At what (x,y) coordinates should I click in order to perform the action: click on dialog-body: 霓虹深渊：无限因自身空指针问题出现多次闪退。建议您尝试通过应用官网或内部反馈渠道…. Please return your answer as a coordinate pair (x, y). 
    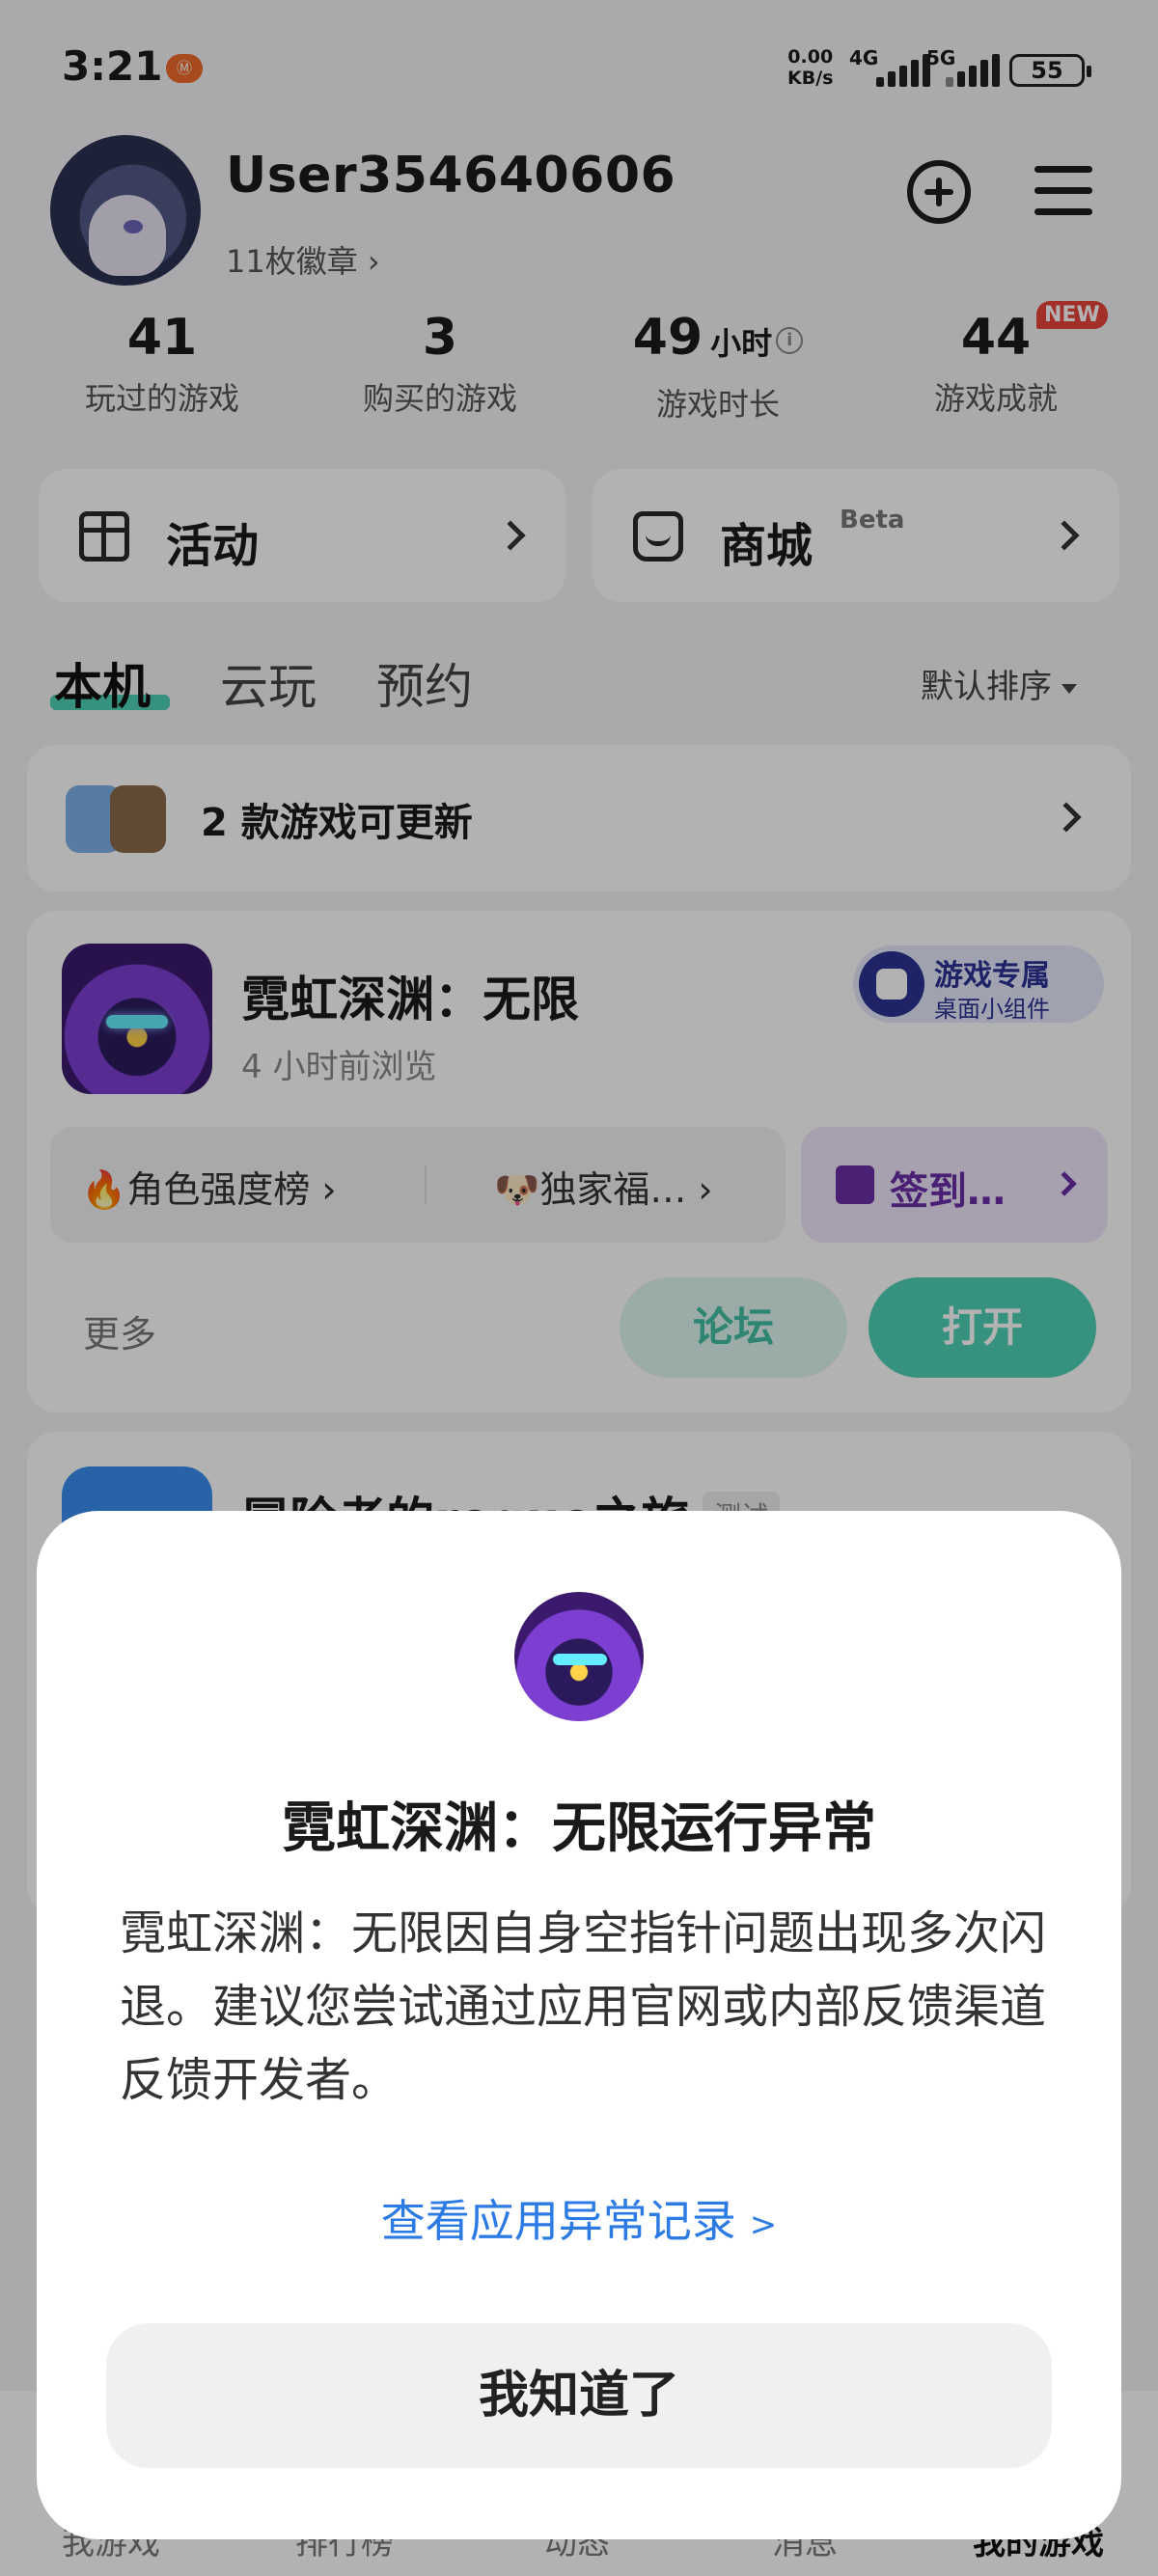
    Looking at the image, I should click on (583, 2006).